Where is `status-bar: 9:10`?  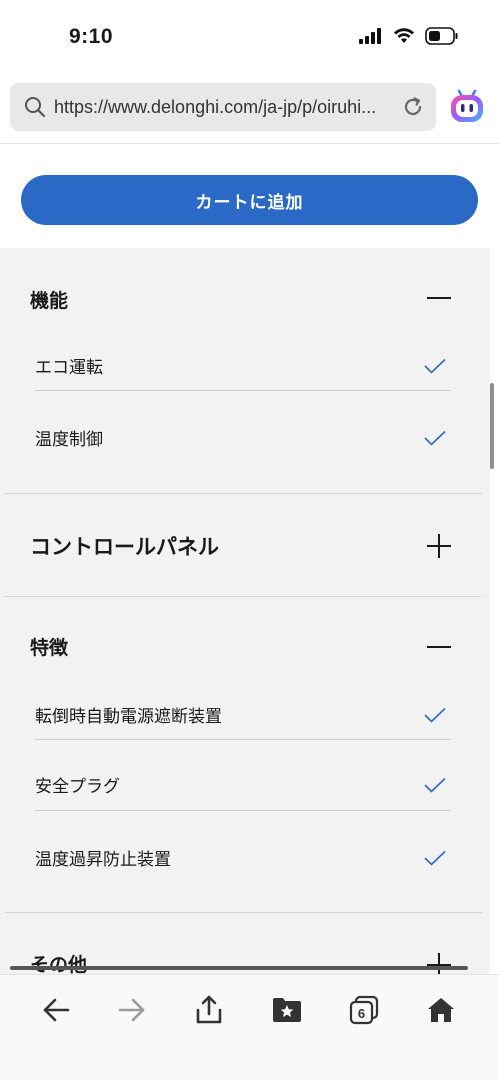
status-bar: 9:10 is located at coordinates (249, 36).